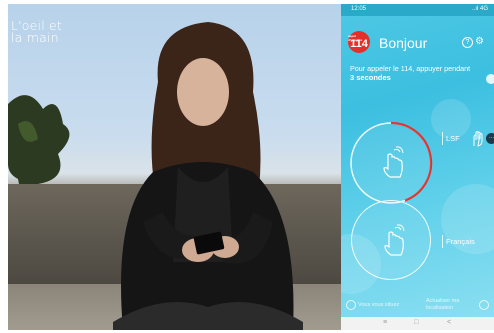 This screenshot has width=494, height=333. I want to click on android-nav-bar: ≡ □ <, so click(417, 323).